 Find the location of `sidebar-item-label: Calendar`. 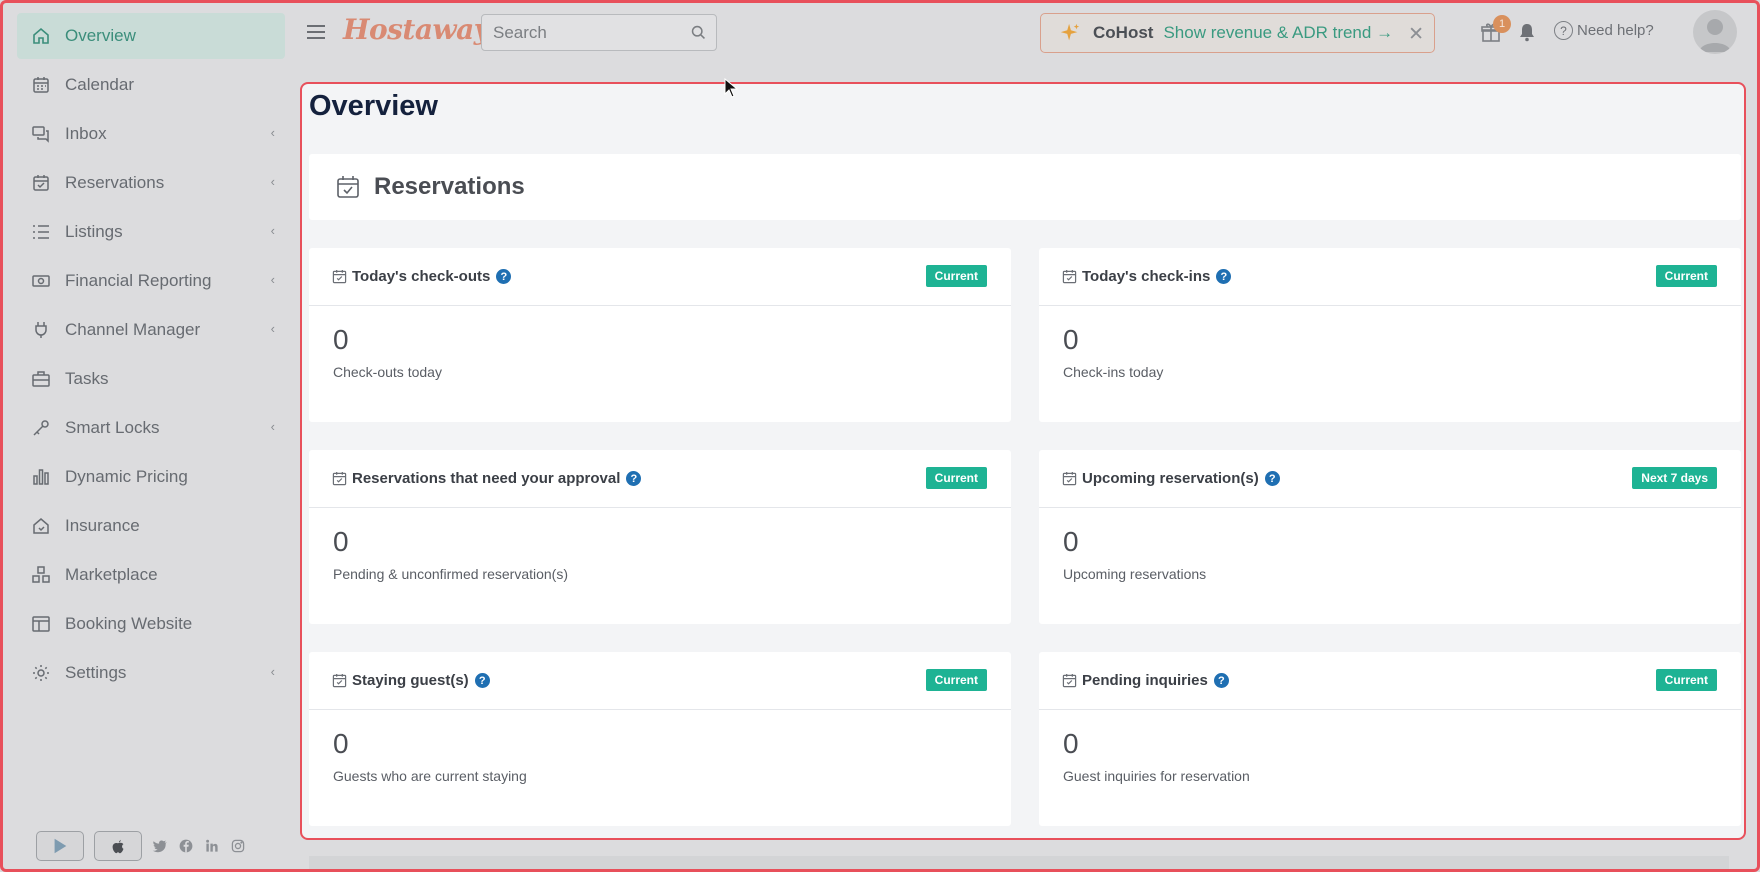

sidebar-item-label: Calendar is located at coordinates (99, 84).